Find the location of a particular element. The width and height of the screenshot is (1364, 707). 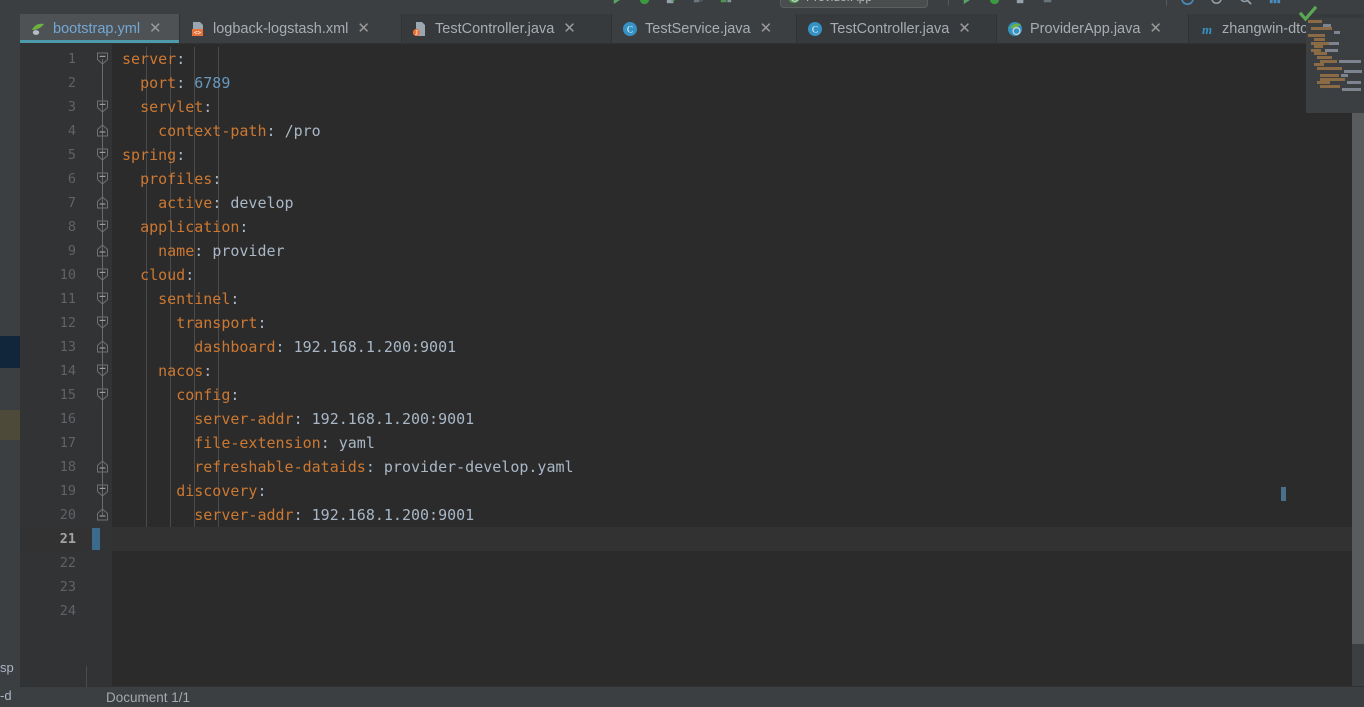

left-strip-fragment-1: sp is located at coordinates (7, 667).